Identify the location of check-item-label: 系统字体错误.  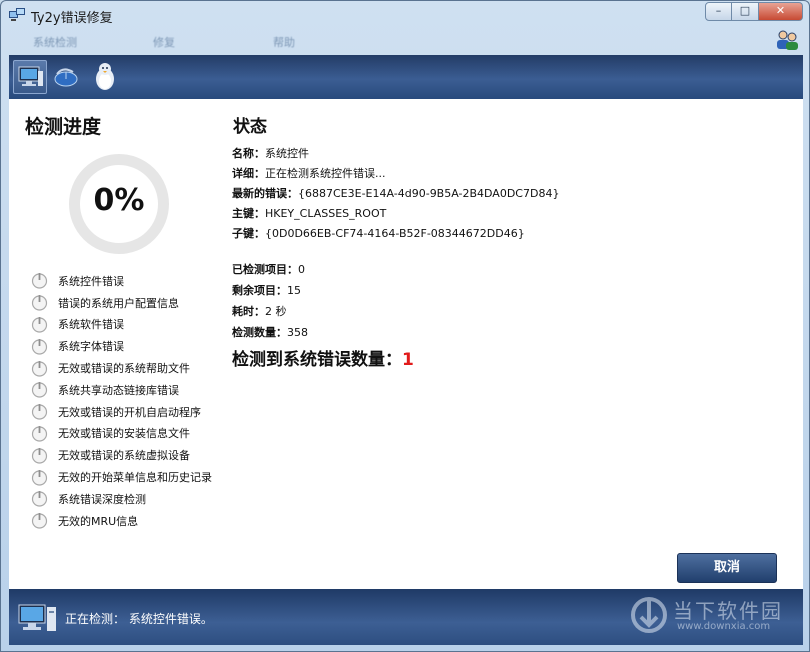
(91, 347).